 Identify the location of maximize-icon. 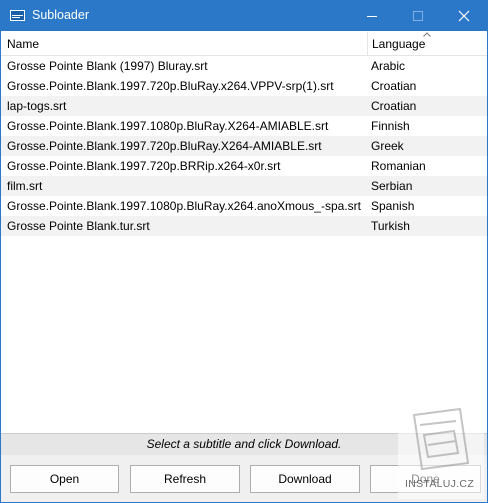
(418, 16).